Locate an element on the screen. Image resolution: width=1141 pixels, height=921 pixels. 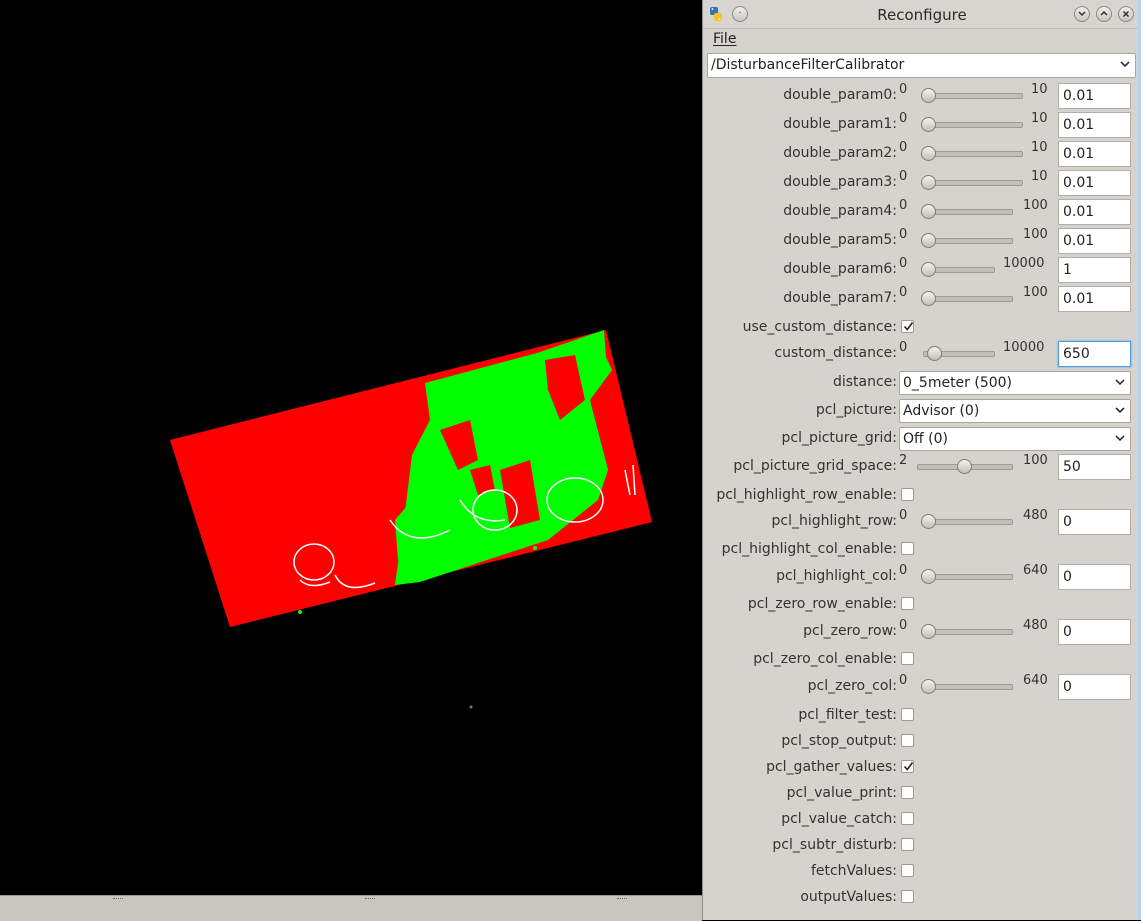
node-selector: /DisturbanceFilterCalibrator is located at coordinates (921, 65).